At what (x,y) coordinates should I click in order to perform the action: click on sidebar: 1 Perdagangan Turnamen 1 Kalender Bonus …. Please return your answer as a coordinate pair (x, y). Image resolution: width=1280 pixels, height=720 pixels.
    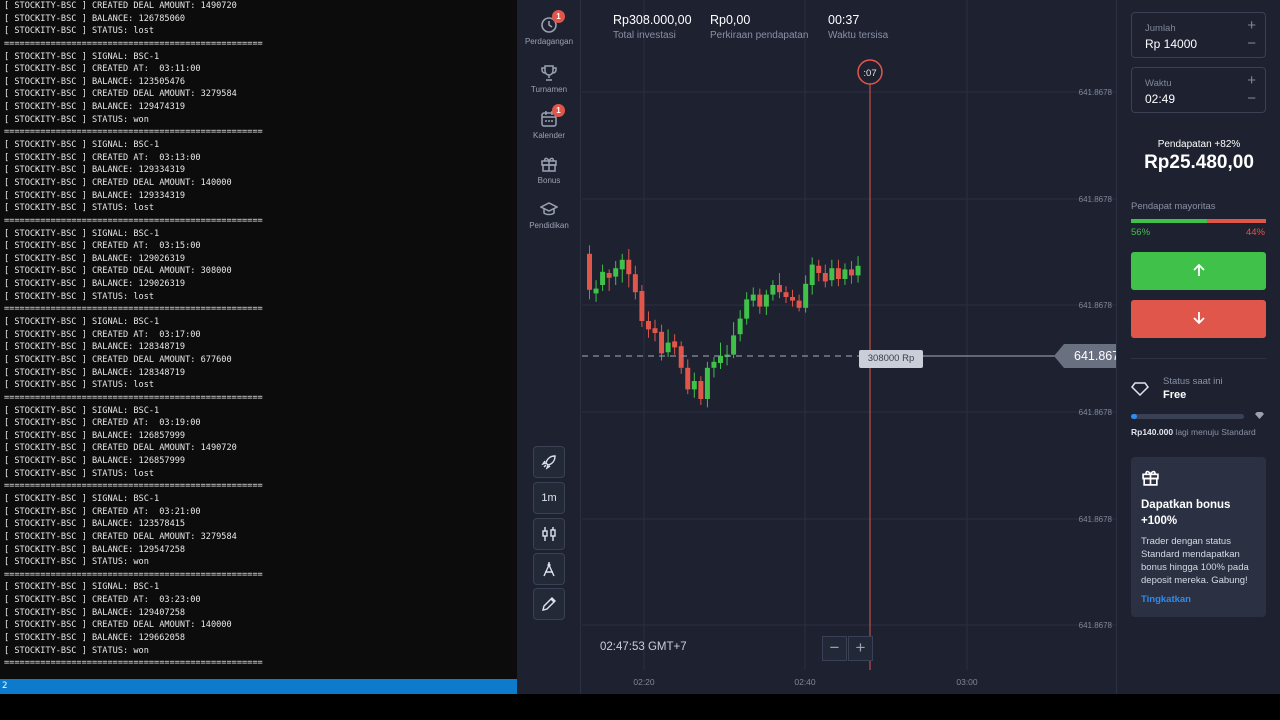
    Looking at the image, I should click on (549, 347).